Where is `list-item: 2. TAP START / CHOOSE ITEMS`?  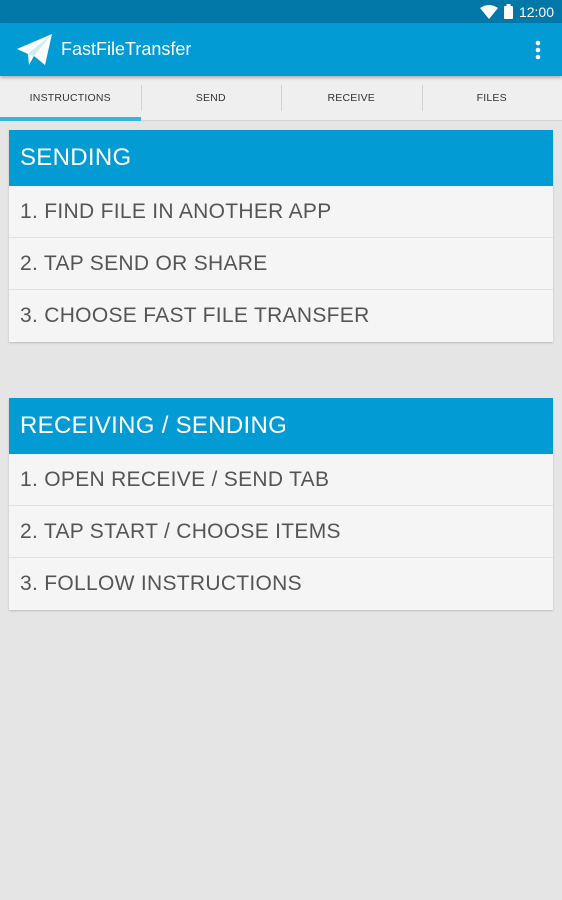 list-item: 2. TAP START / CHOOSE ITEMS is located at coordinates (281, 532).